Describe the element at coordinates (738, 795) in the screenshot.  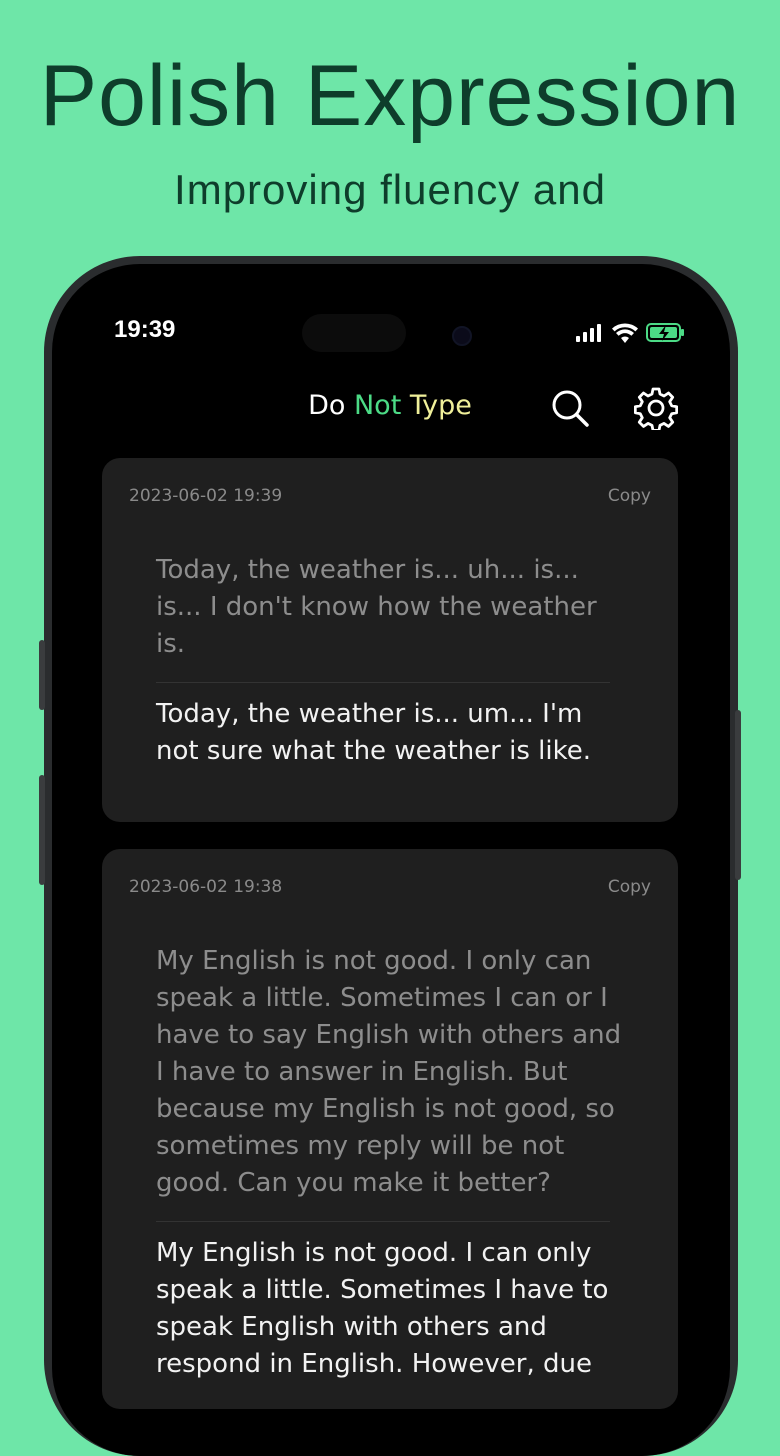
I see `power-button` at that location.